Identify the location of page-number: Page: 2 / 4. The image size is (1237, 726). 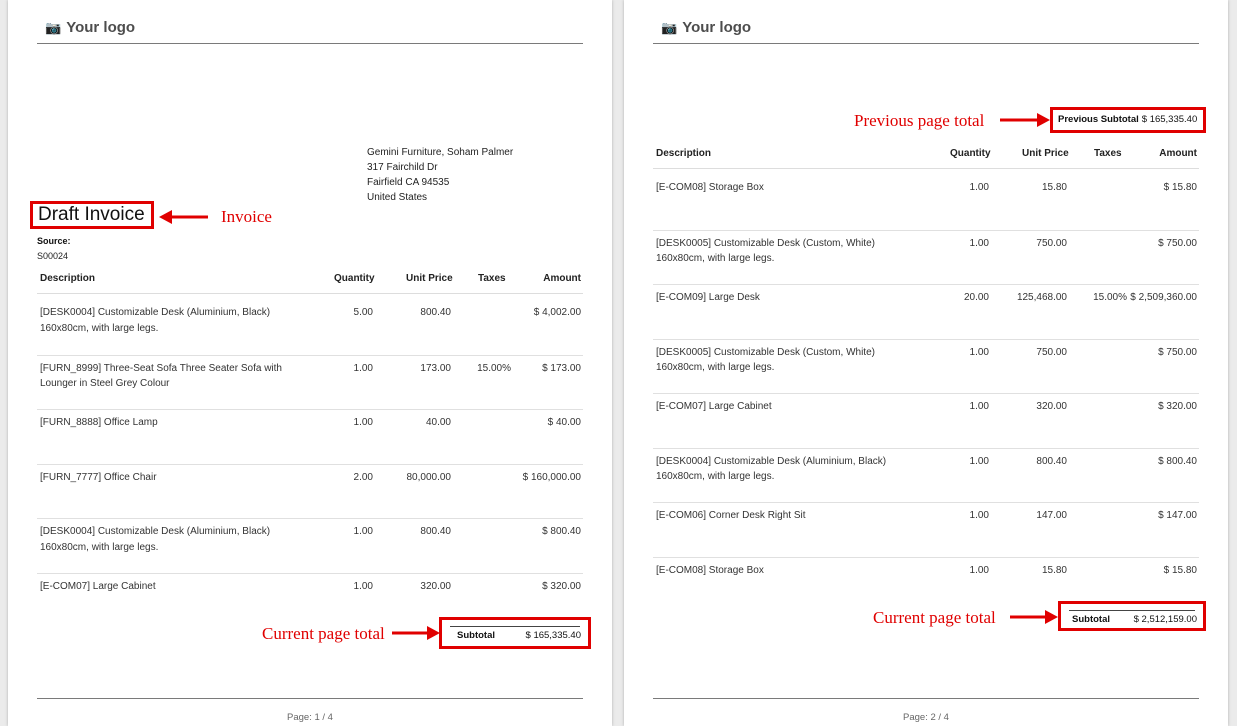
(926, 717).